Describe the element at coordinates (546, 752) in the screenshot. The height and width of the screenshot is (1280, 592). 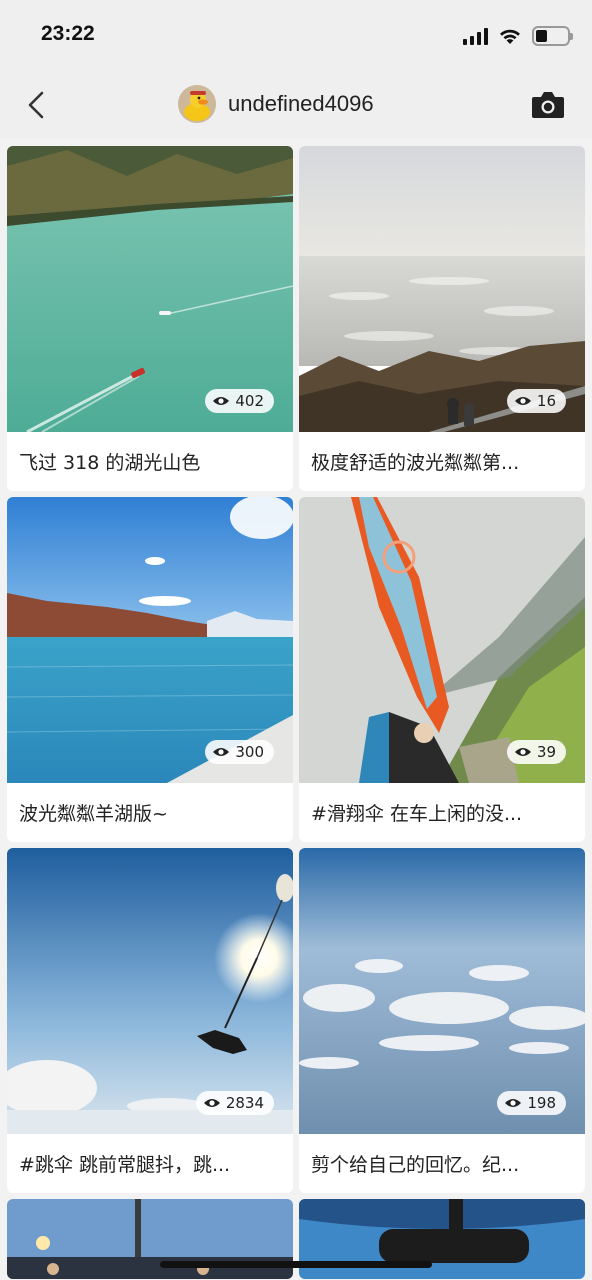
I see `view-count: 39` at that location.